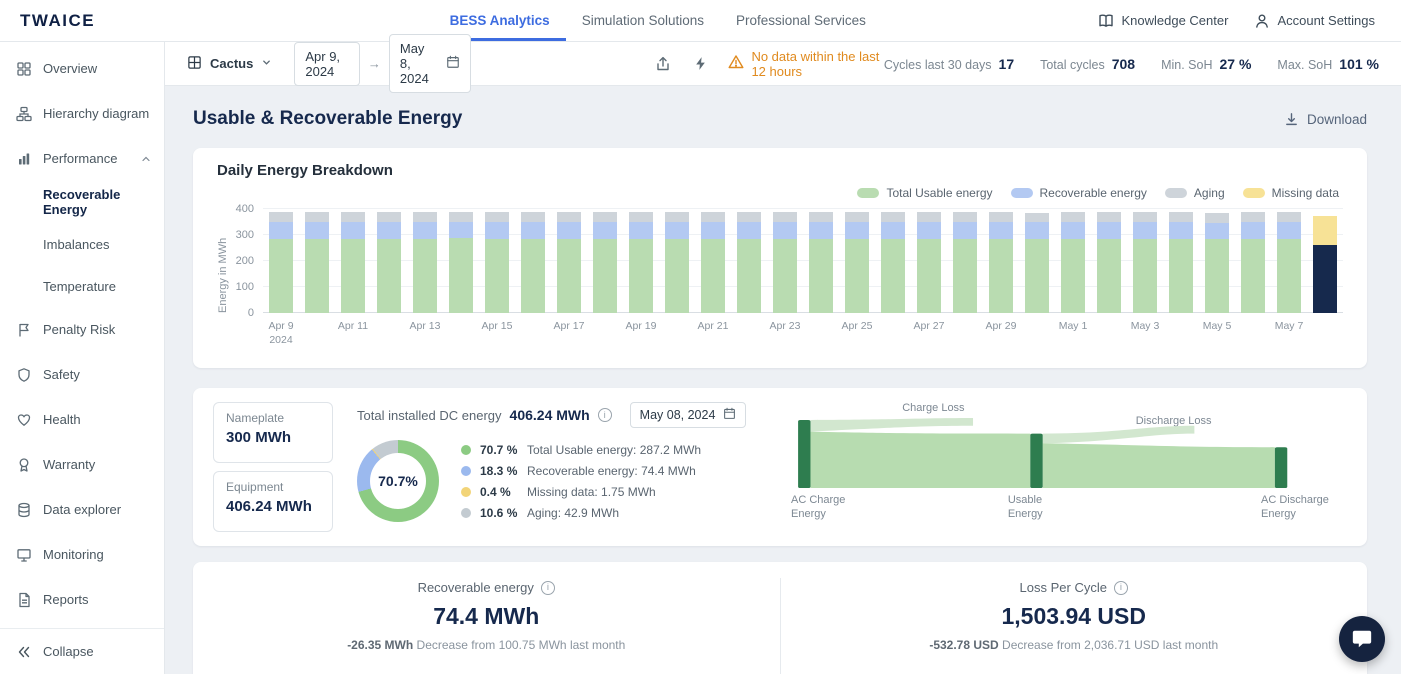 Image resolution: width=1401 pixels, height=674 pixels. What do you see at coordinates (82, 202) in the screenshot?
I see `sidebar-item-recoverable-energy: Recoverable Energy` at bounding box center [82, 202].